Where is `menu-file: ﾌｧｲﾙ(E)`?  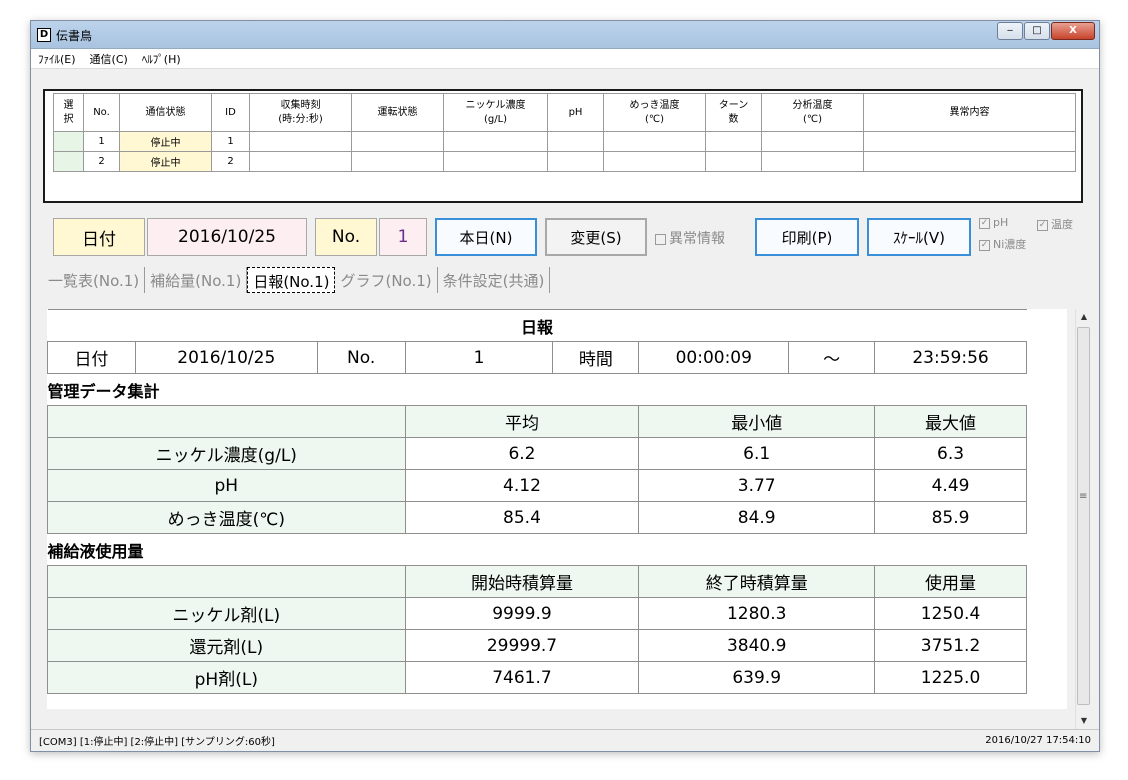
menu-file: ﾌｧｲﾙ(E) is located at coordinates (57, 59).